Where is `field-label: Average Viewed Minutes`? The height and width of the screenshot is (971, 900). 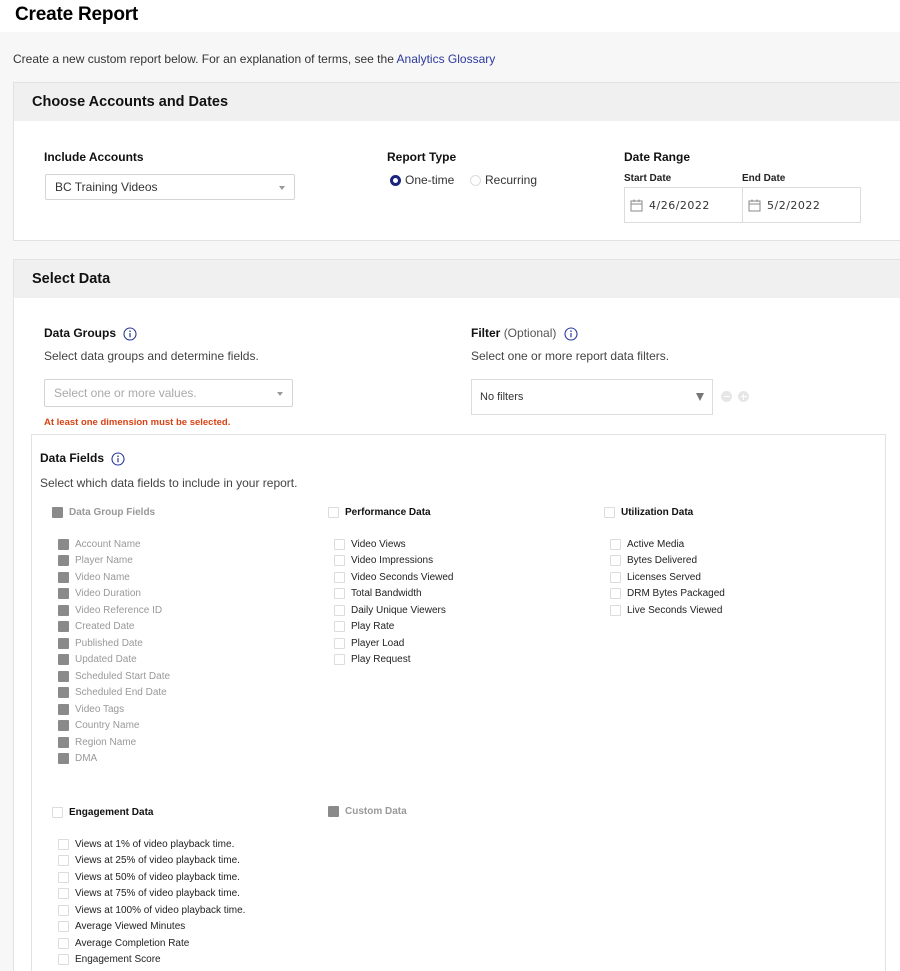 field-label: Average Viewed Minutes is located at coordinates (130, 927).